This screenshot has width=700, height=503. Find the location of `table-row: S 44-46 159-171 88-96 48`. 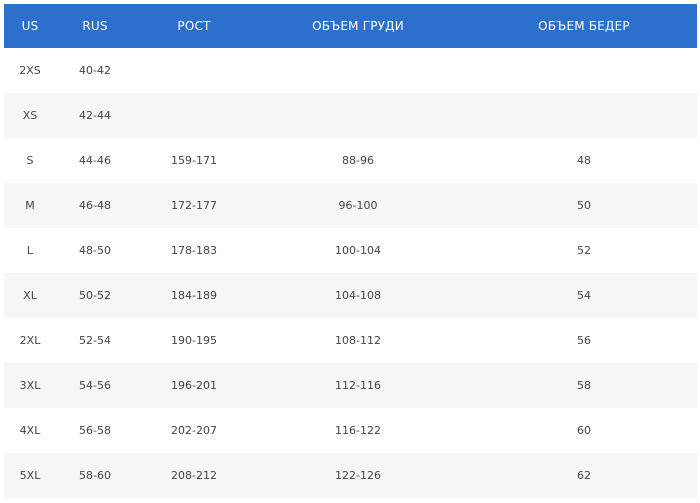

table-row: S 44-46 159-171 88-96 48 is located at coordinates (350, 160).